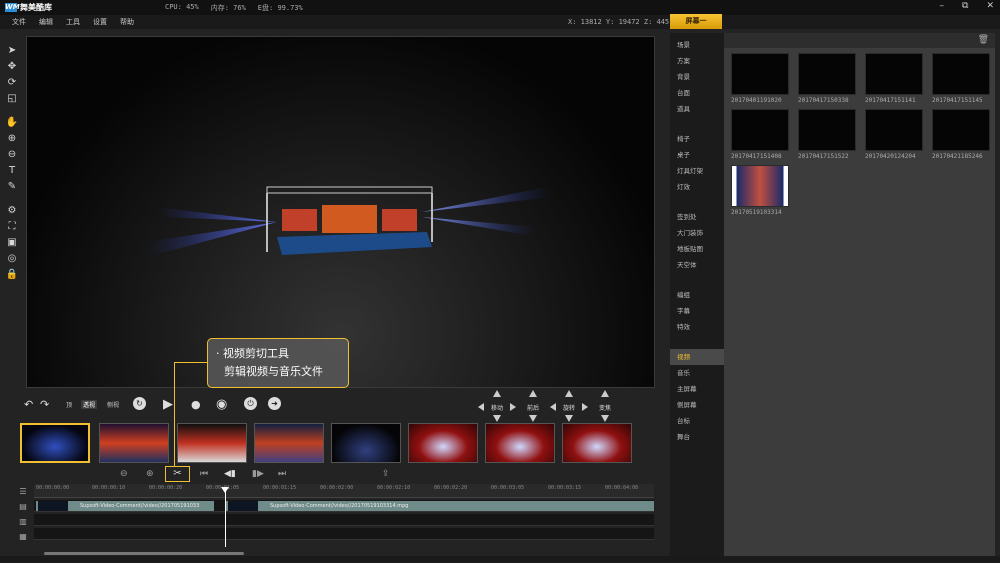 The height and width of the screenshot is (563, 1000). I want to click on sidebar-item-floor-texture: 地板贴图, so click(697, 249).